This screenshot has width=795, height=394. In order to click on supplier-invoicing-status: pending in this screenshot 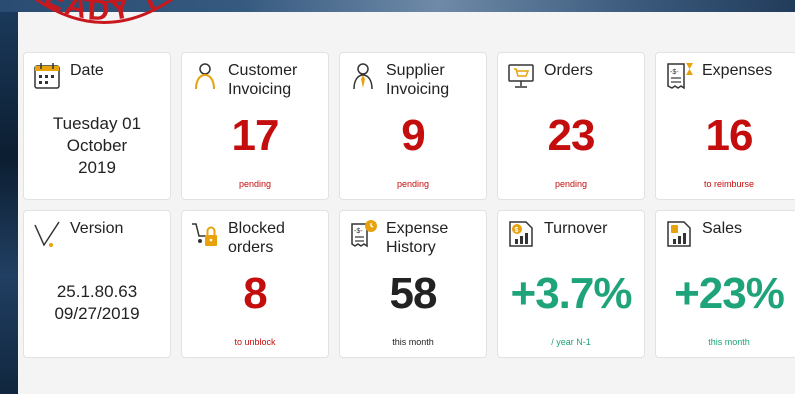, I will do `click(413, 184)`.